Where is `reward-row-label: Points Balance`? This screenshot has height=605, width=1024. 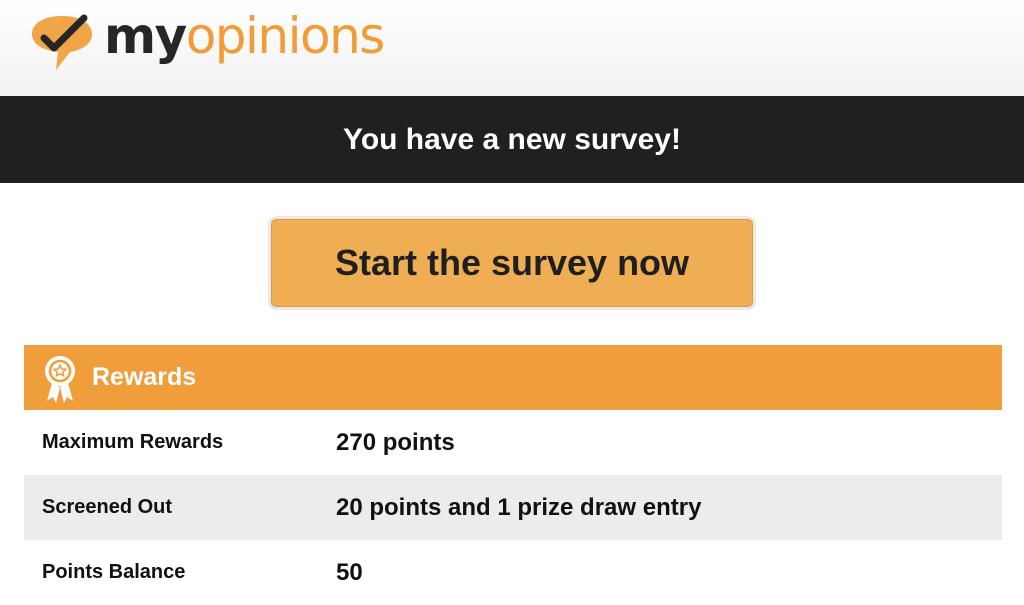
reward-row-label: Points Balance is located at coordinates (114, 572).